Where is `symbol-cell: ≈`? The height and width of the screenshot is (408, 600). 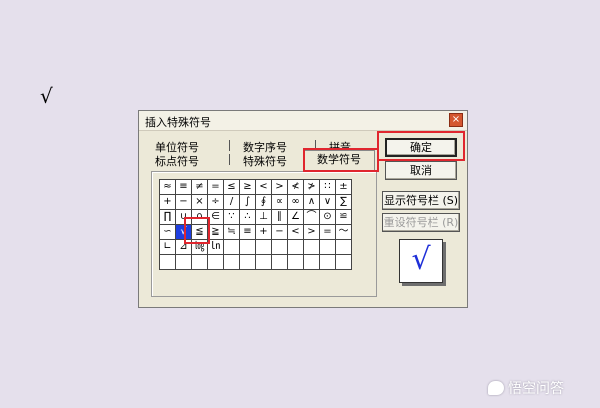 symbol-cell: ≈ is located at coordinates (168, 187).